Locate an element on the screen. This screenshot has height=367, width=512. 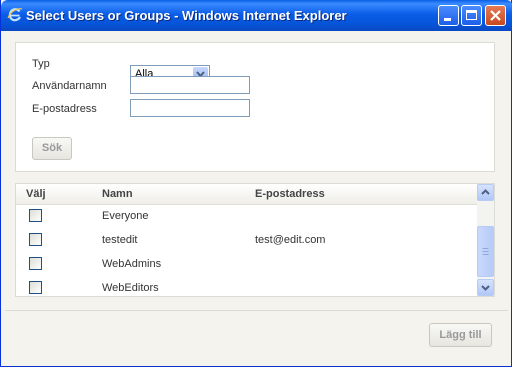
footer-divider is located at coordinates (256, 310).